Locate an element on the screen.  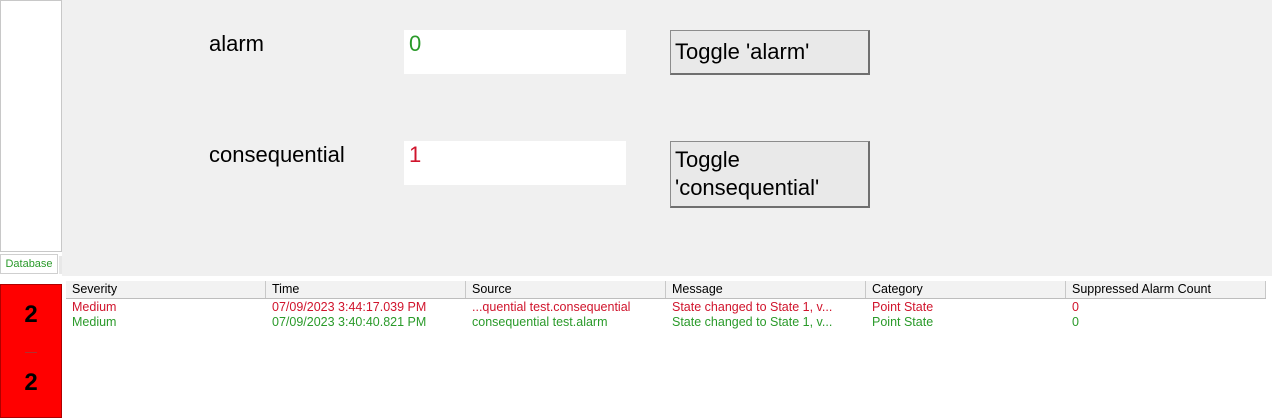
cell-time: 07/09/2023 3:44:17.039 PM is located at coordinates (349, 307).